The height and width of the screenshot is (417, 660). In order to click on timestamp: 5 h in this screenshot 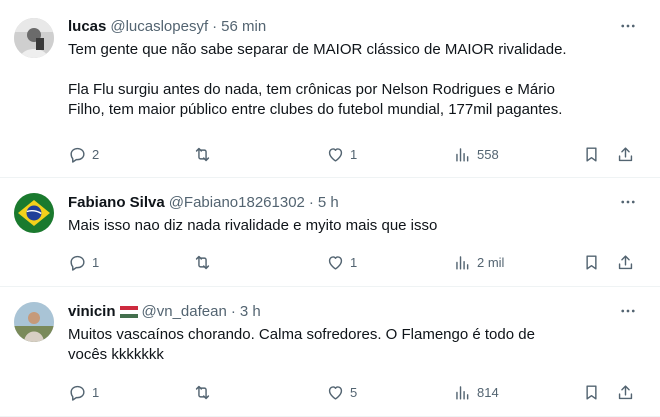, I will do `click(328, 202)`.